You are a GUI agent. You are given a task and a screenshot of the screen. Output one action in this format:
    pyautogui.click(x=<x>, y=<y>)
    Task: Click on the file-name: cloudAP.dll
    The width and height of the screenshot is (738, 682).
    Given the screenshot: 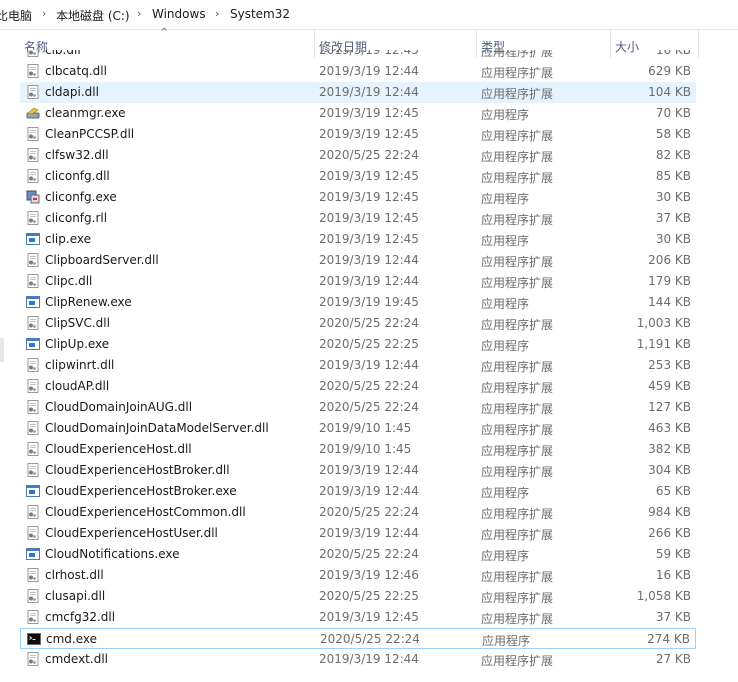 What is the action you would take?
    pyautogui.click(x=77, y=386)
    